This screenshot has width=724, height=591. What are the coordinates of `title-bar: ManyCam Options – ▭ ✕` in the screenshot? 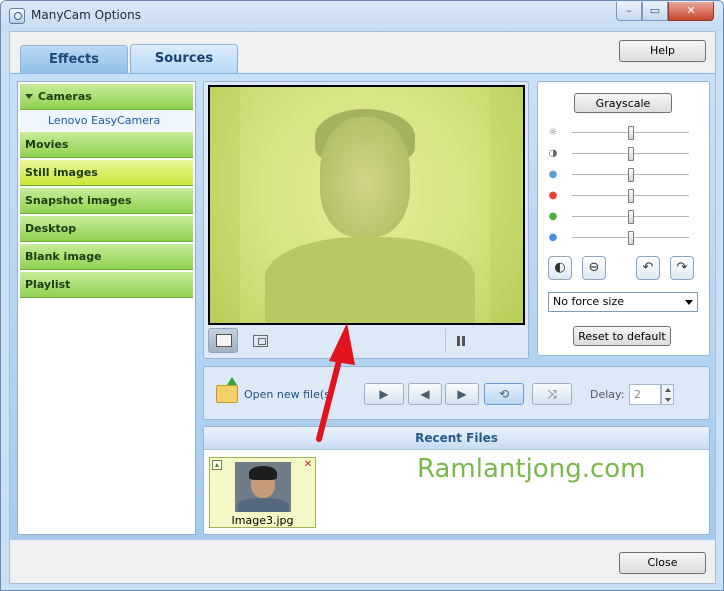 It's located at (362, 16).